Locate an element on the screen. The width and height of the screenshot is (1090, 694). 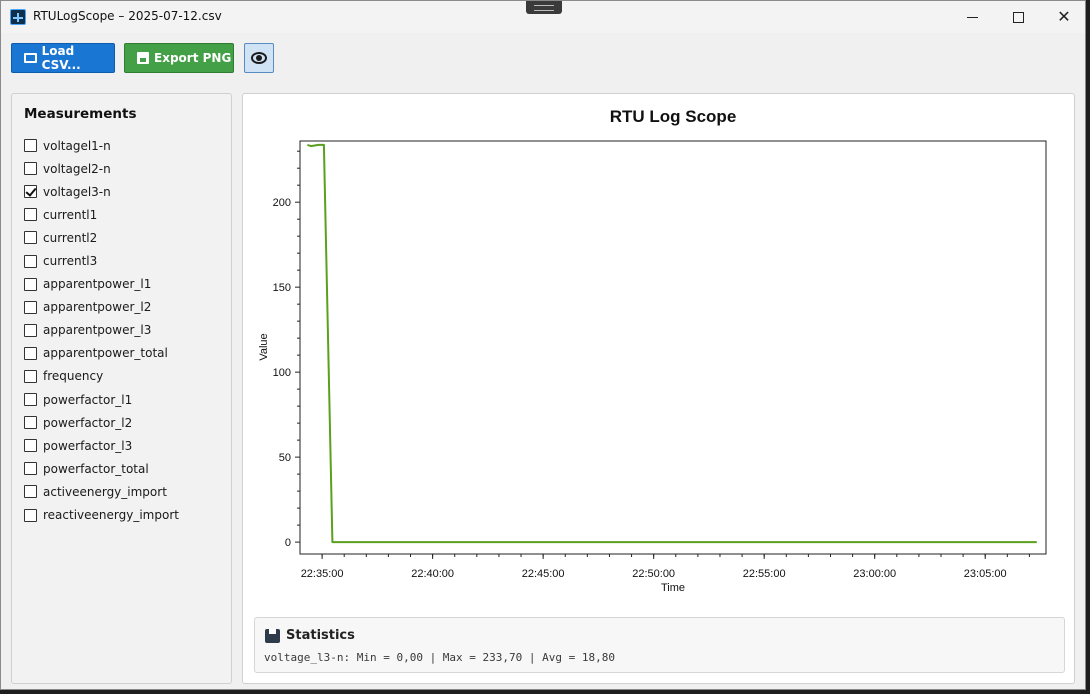
measurement-item: powerfactor_l3 is located at coordinates (101, 445).